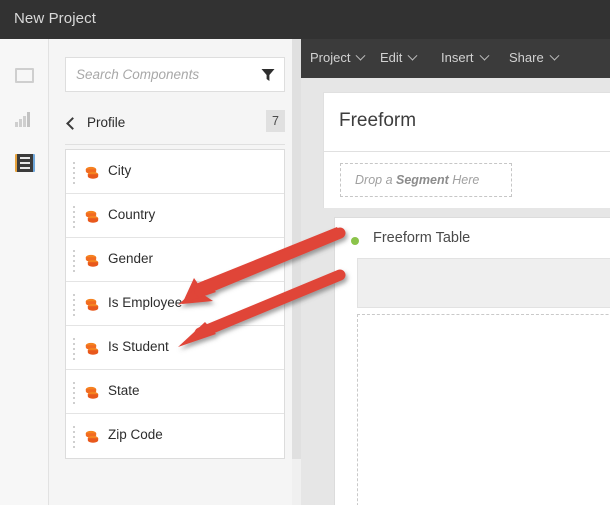  I want to click on menu-item-insert: Insert, so click(465, 59).